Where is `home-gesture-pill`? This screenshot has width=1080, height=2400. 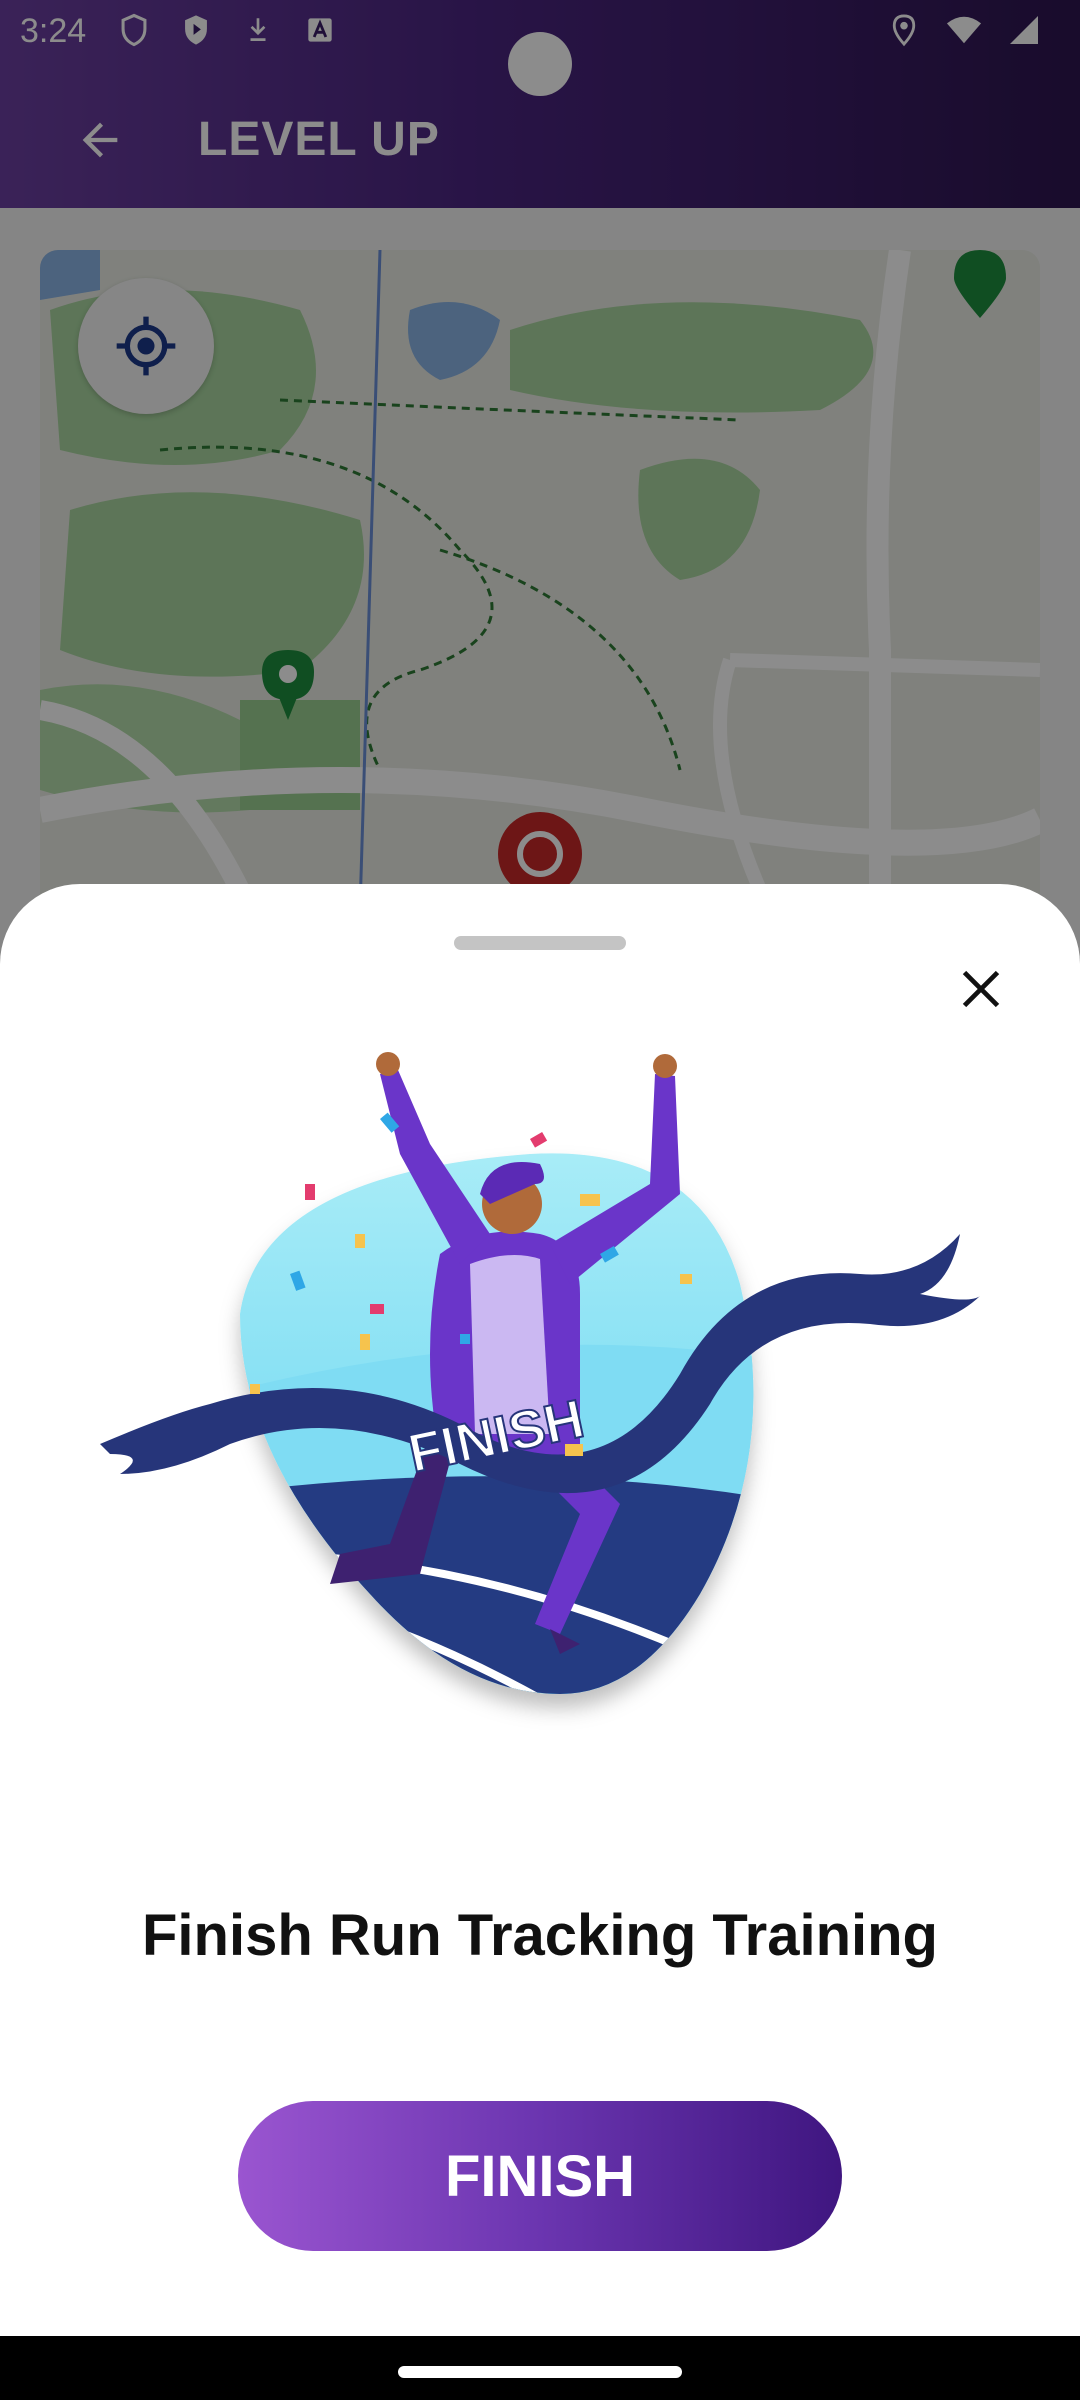
home-gesture-pill is located at coordinates (540, 2372).